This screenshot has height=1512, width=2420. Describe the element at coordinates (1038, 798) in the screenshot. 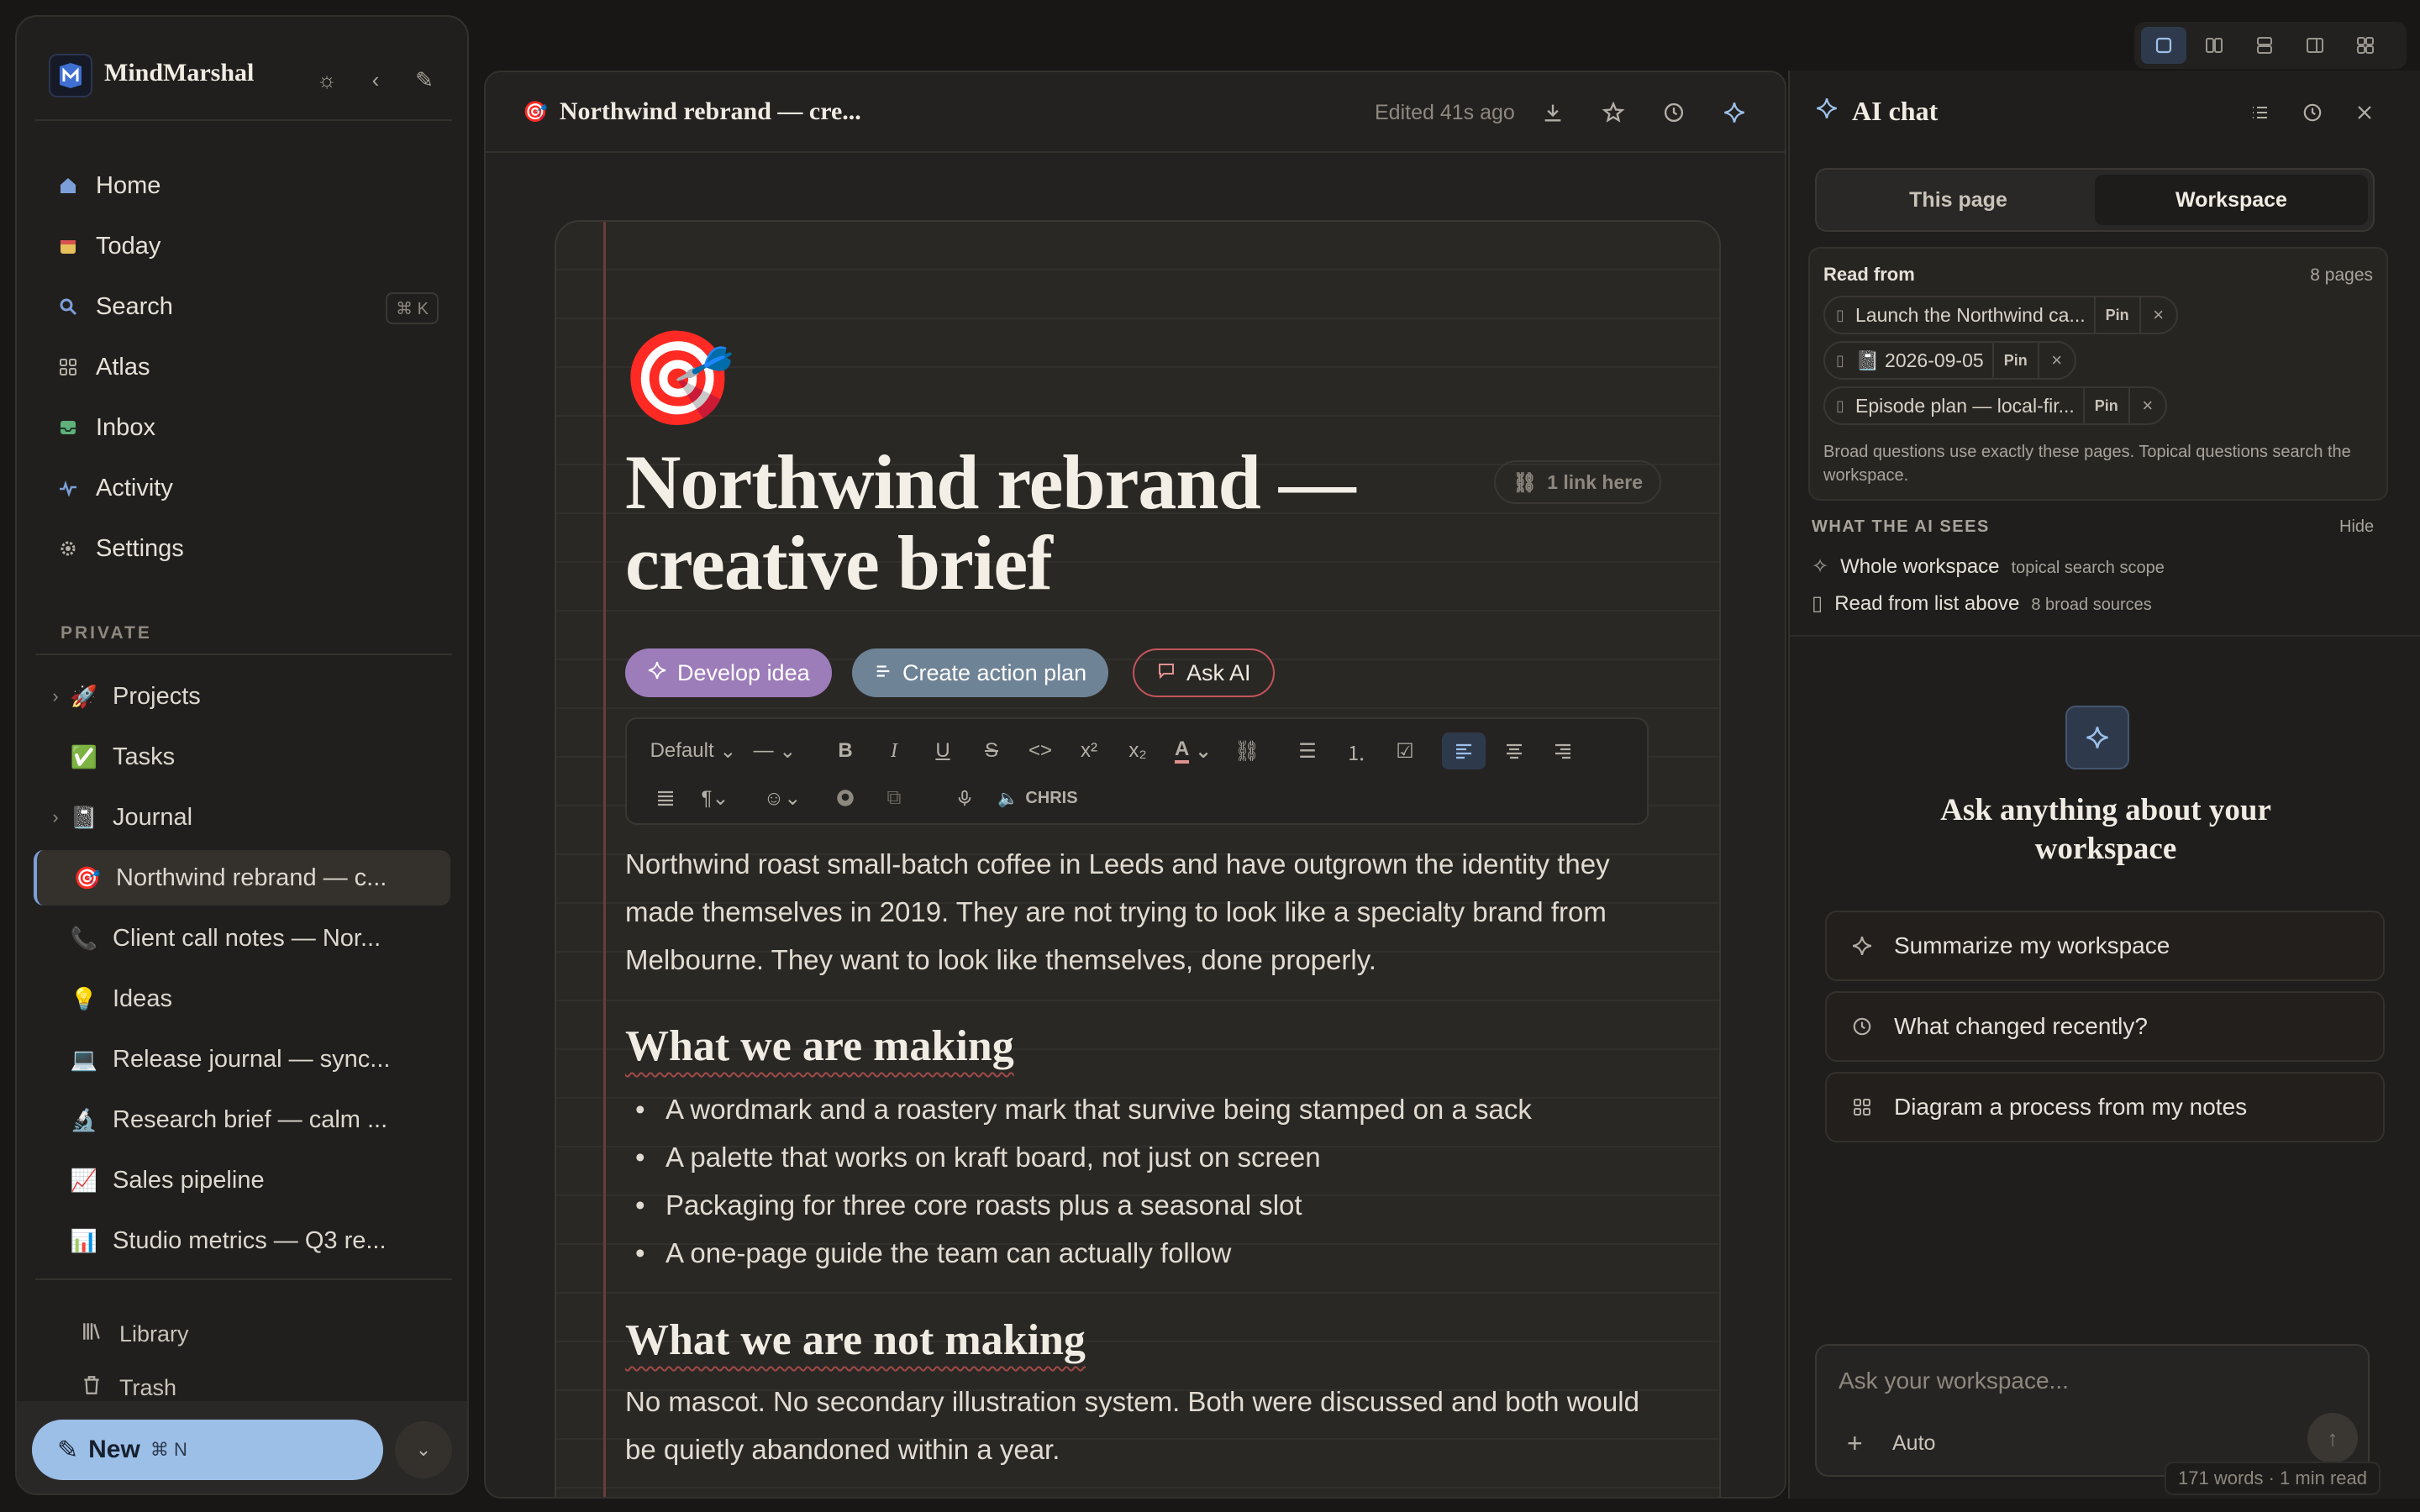

I see `voice-select: 🔈 CHRIS` at that location.